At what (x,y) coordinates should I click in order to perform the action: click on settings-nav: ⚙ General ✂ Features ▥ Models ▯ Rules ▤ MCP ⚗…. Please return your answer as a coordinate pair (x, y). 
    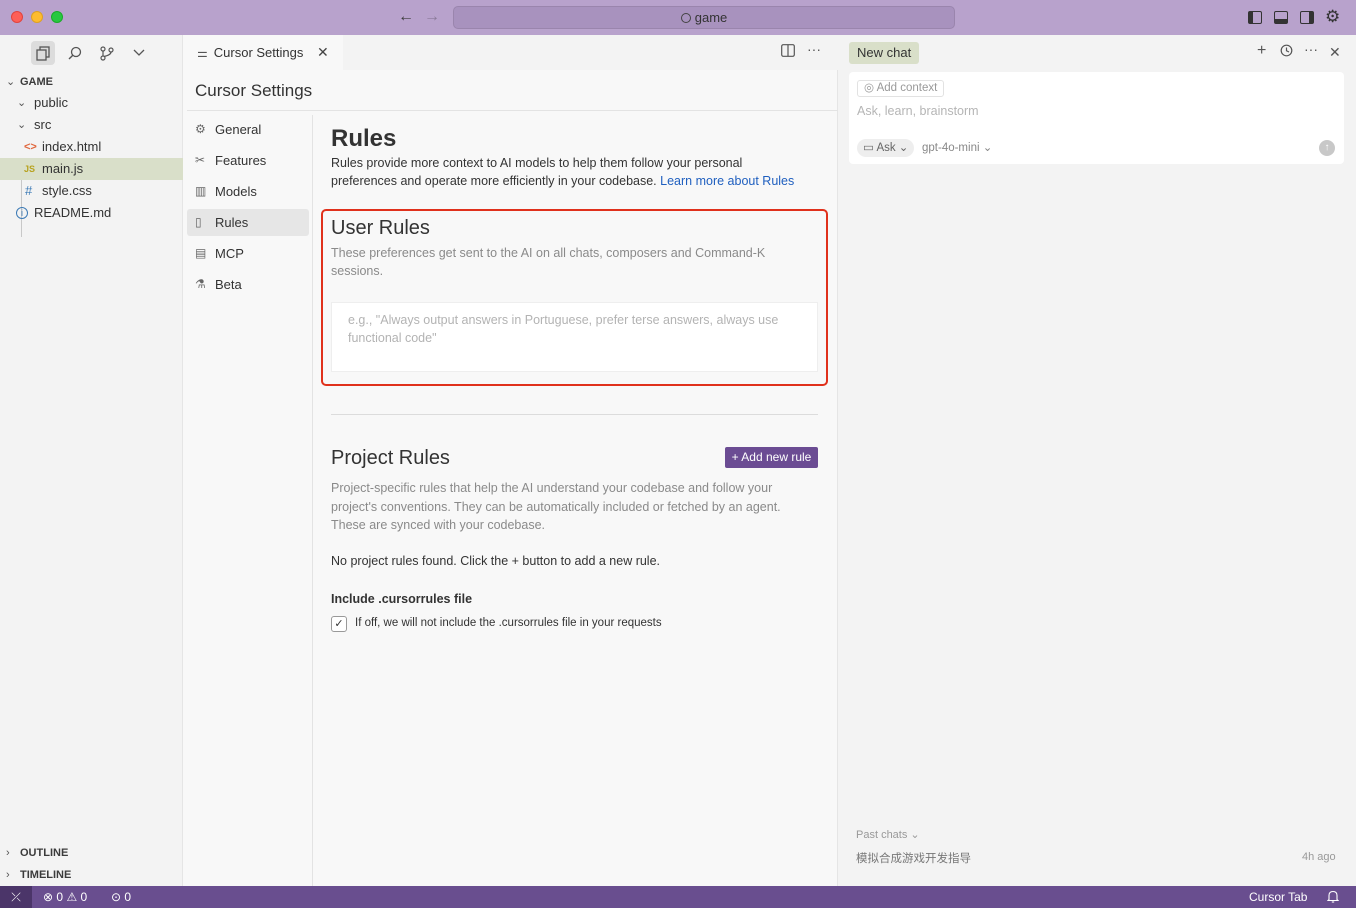
    Looking at the image, I should click on (250, 500).